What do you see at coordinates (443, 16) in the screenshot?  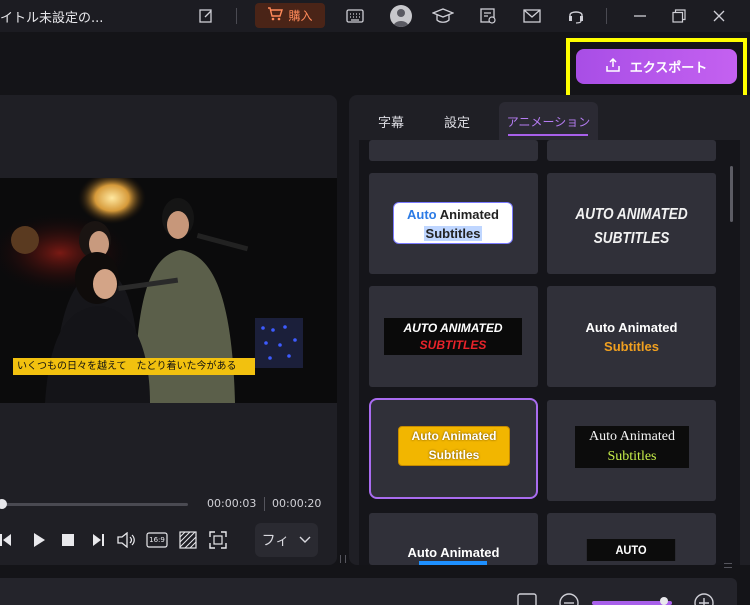 I see `learn-icon` at bounding box center [443, 16].